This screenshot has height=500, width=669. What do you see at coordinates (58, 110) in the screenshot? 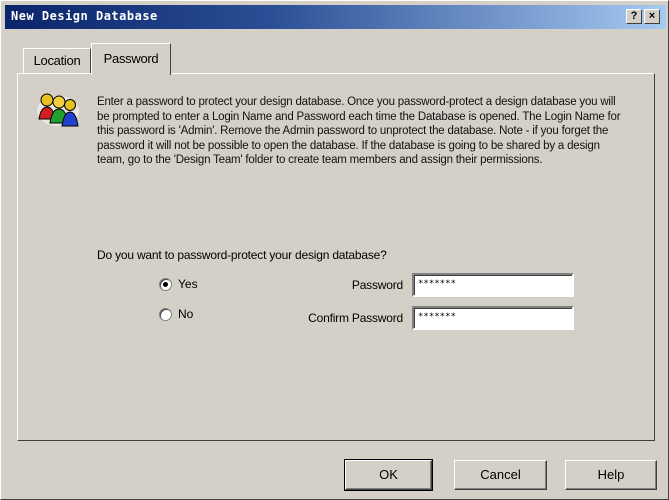
I see `design-team-icon` at bounding box center [58, 110].